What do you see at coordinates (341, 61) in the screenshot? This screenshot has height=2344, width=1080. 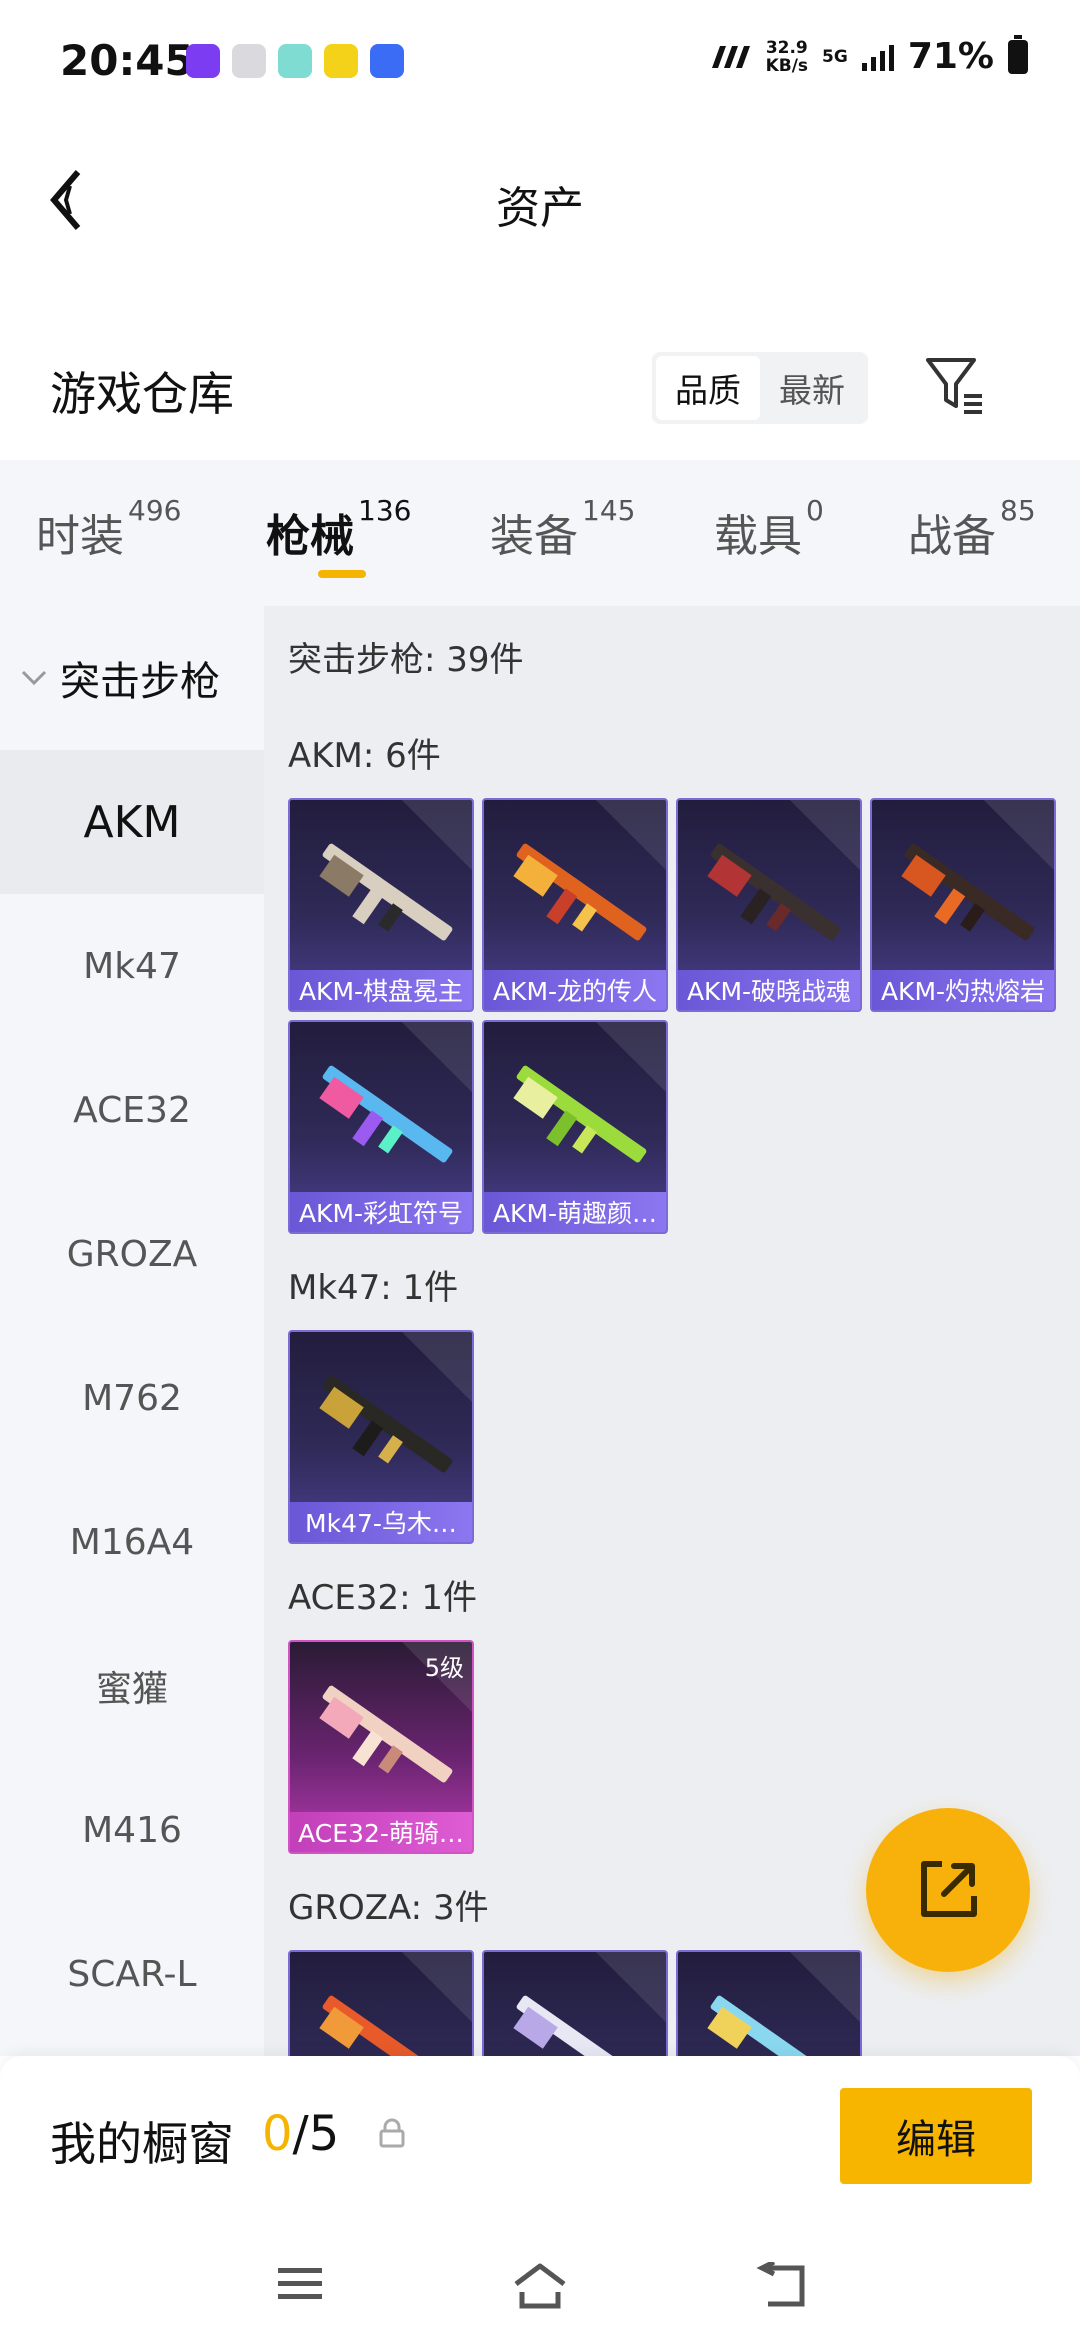 I see `game-notification-icon` at bounding box center [341, 61].